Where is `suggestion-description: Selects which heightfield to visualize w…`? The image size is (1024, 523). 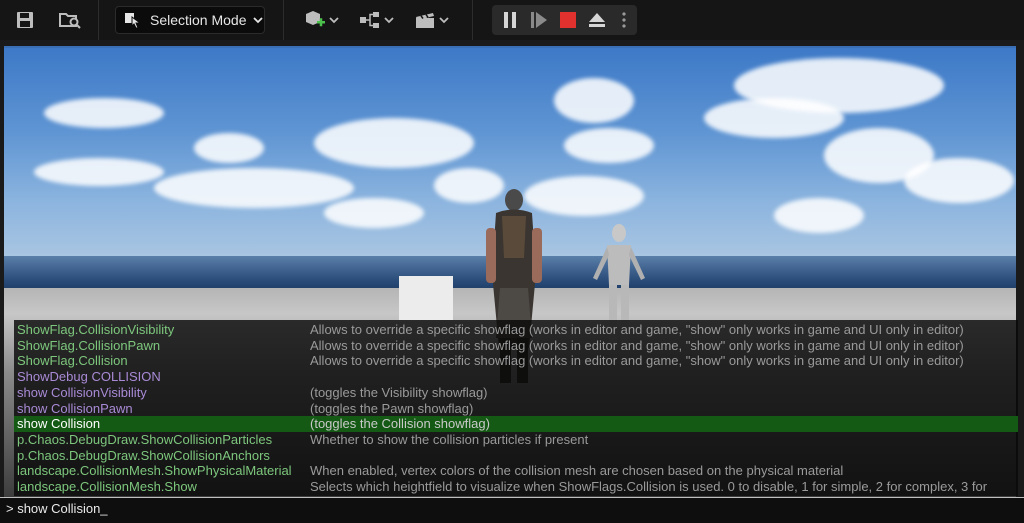
suggestion-description: Selects which heightfield to visualize w… is located at coordinates (649, 486).